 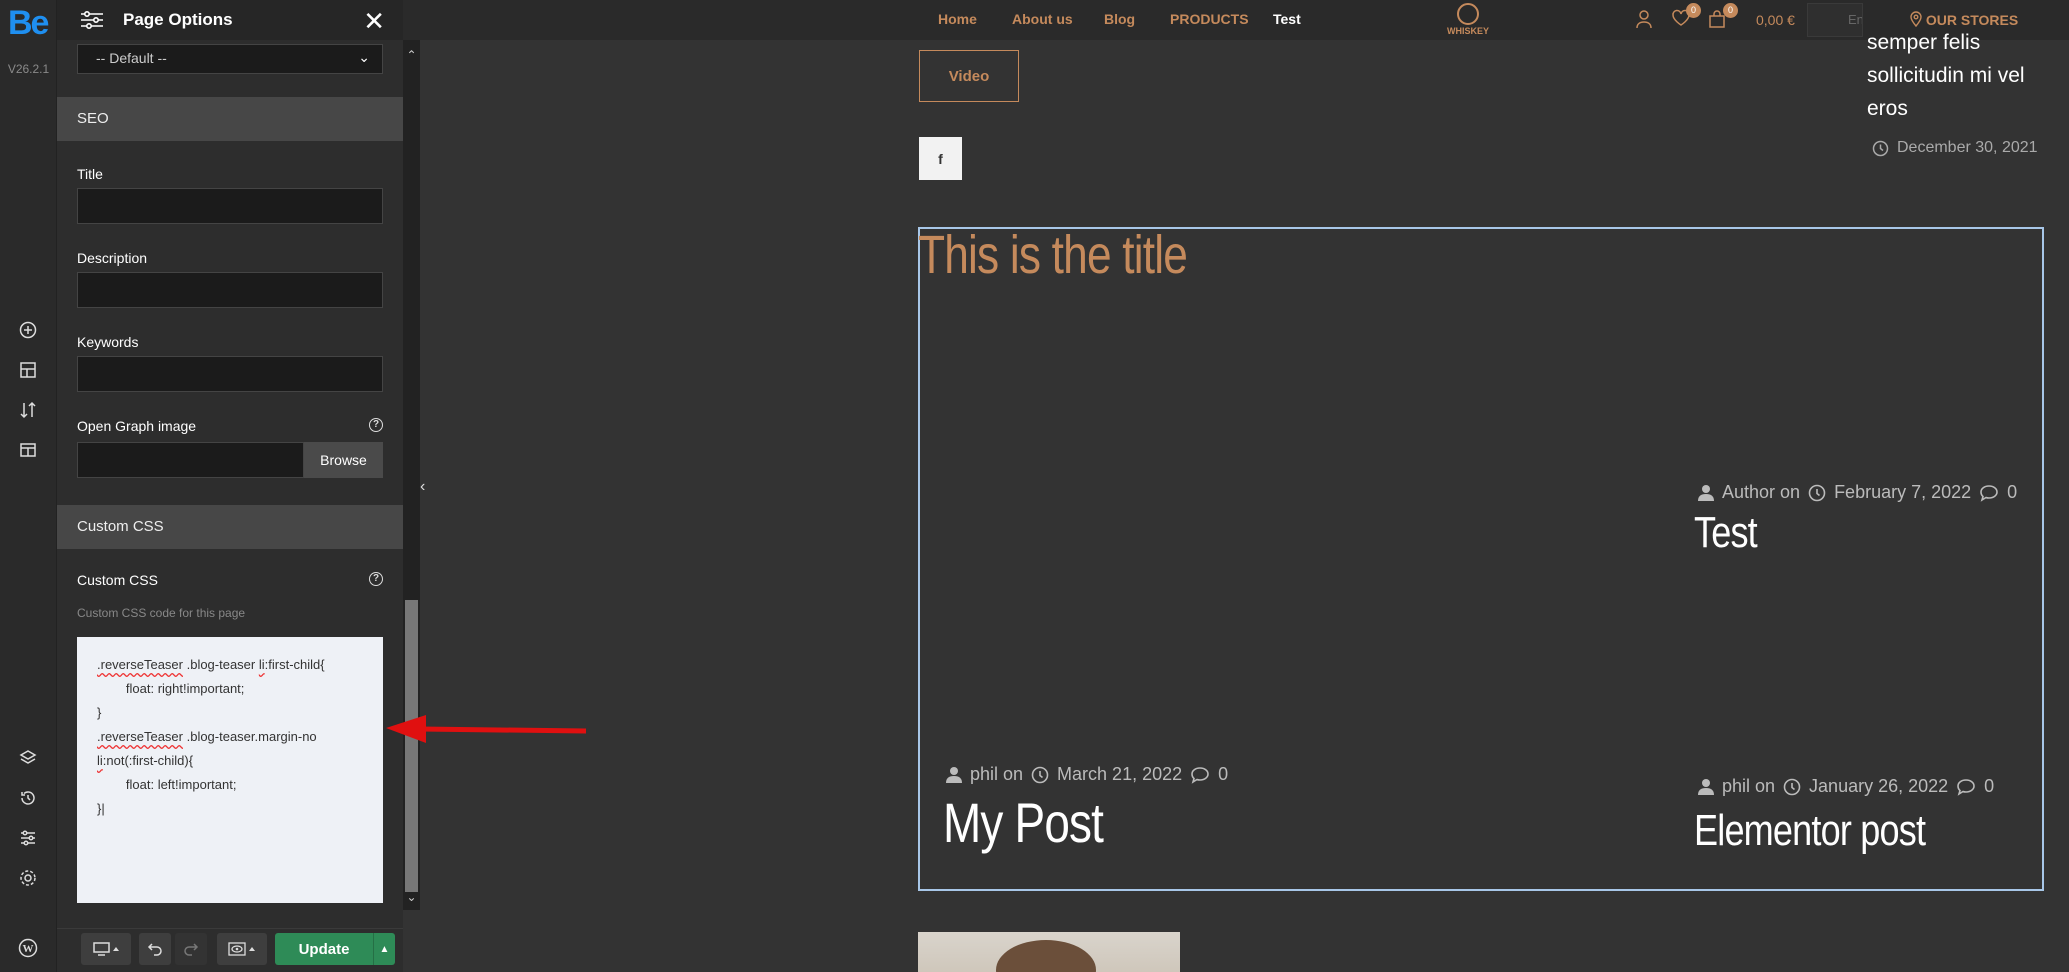 I want to click on custom-css-section-header: Custom CSS, so click(x=230, y=527).